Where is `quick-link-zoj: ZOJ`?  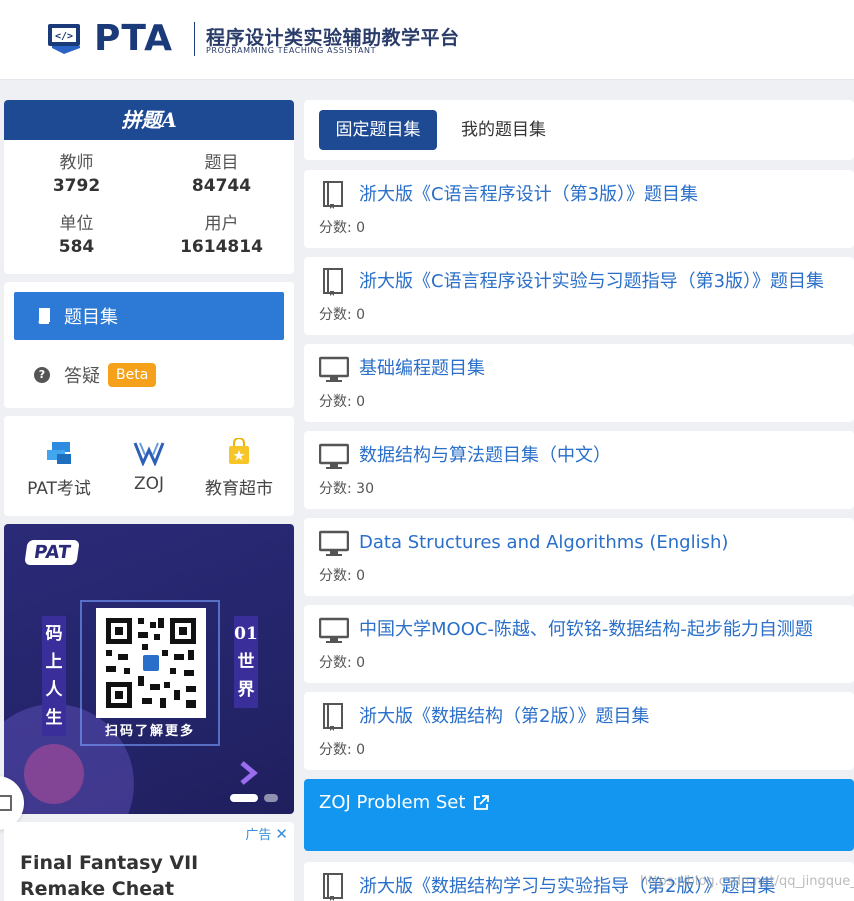
quick-link-zoj: ZOJ is located at coordinates (149, 464).